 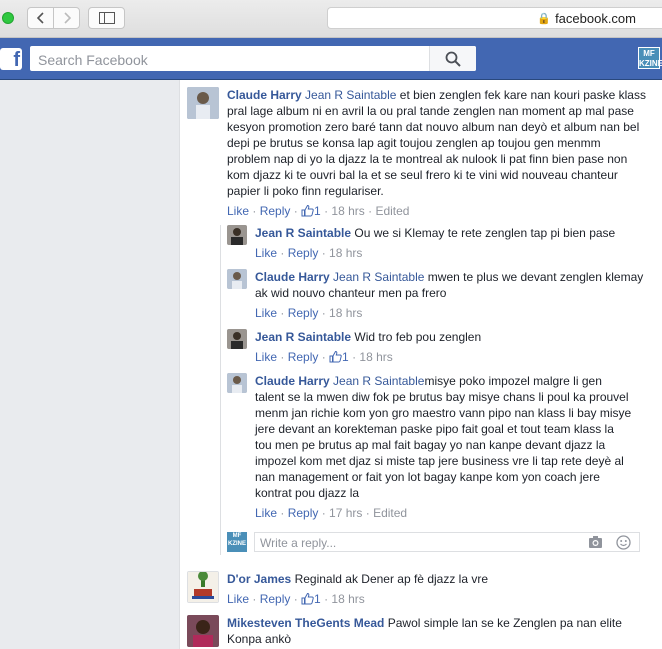 I want to click on url-text: facebook.com, so click(x=595, y=18).